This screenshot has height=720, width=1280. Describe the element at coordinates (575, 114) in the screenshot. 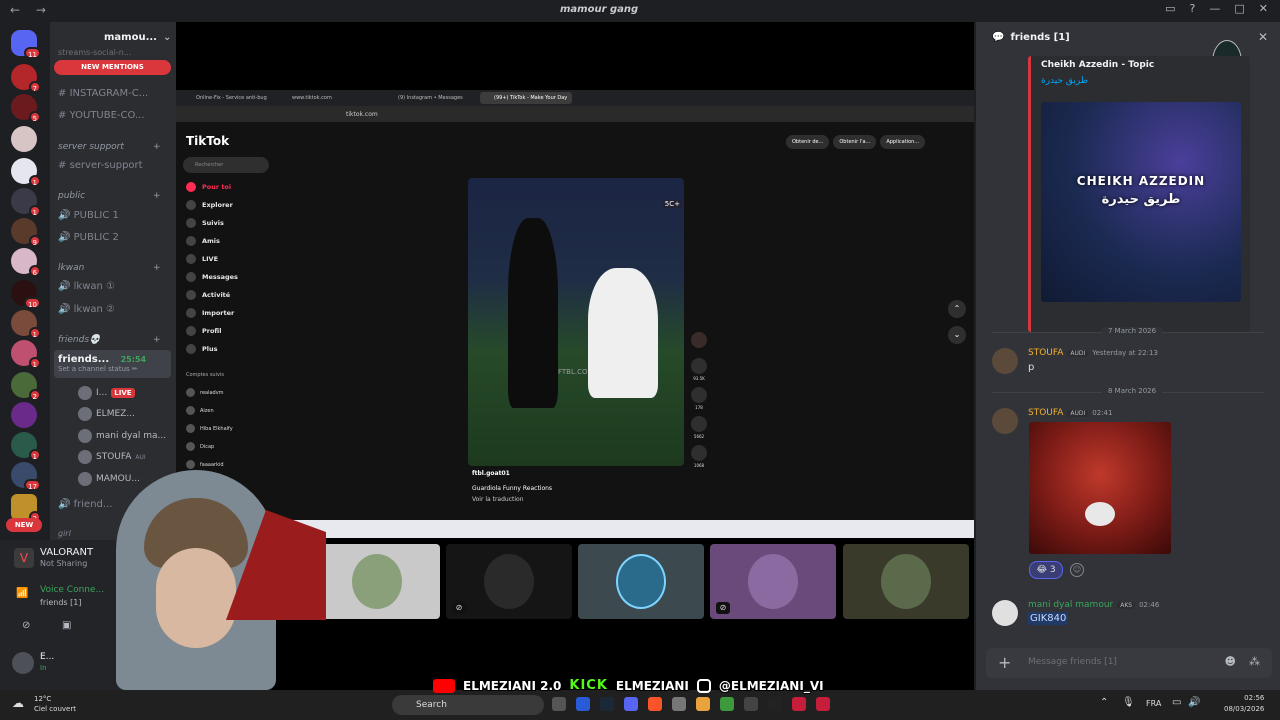

I see `address-bar: tiktok.com` at that location.